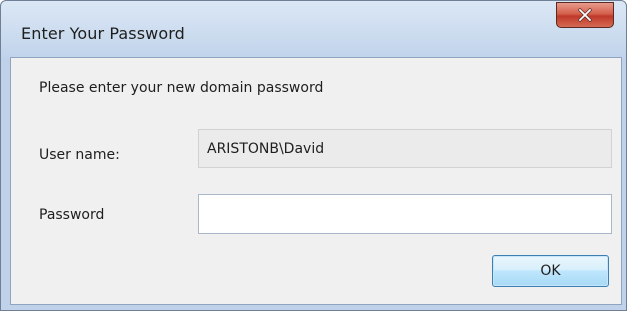  I want to click on close-x-icon, so click(585, 15).